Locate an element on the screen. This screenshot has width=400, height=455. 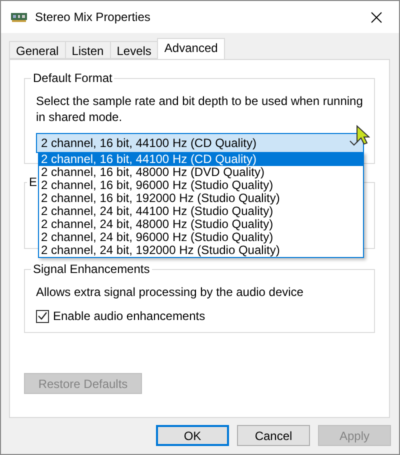
checkmark-icon is located at coordinates (42, 316).